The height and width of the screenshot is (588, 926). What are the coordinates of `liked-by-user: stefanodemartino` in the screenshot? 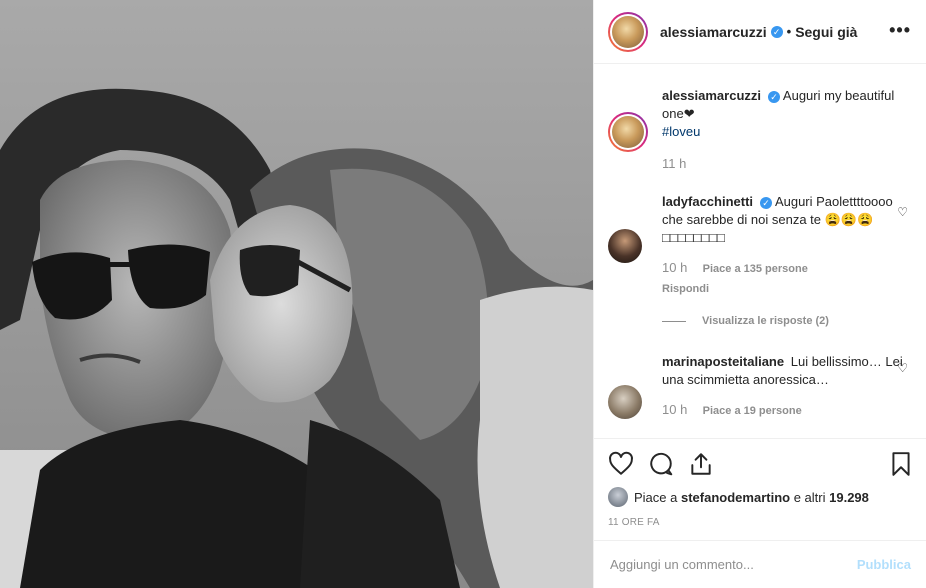 It's located at (735, 497).